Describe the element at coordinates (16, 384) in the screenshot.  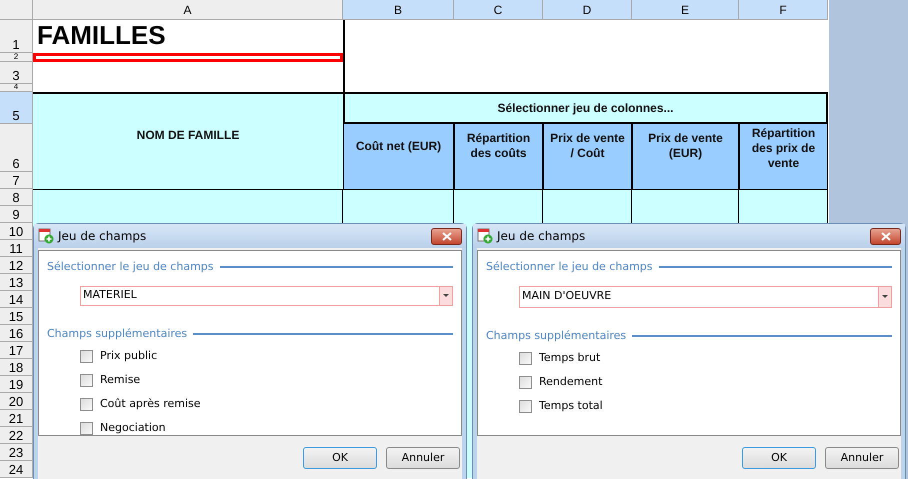
I see `row-header: 19` at that location.